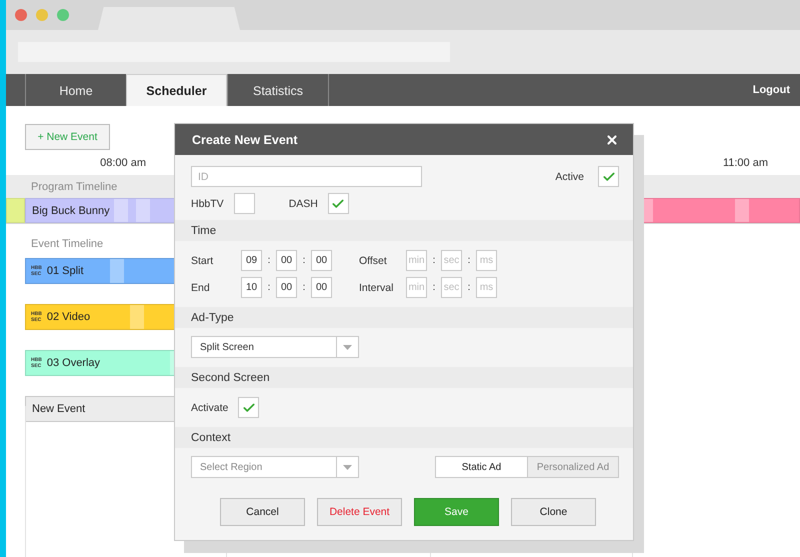 The height and width of the screenshot is (557, 800). Describe the element at coordinates (553, 512) in the screenshot. I see `dialog-button: Clone` at that location.